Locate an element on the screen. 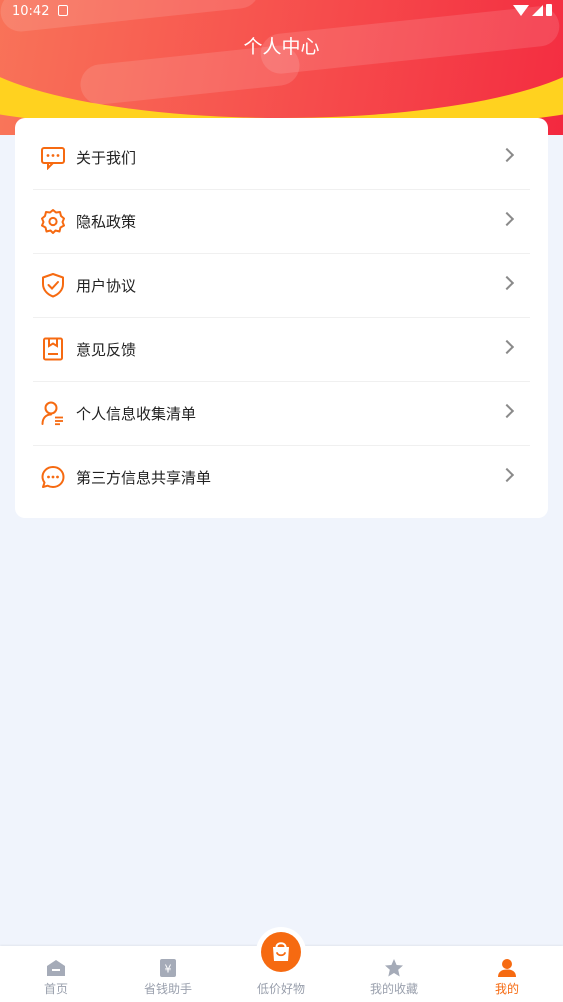 The height and width of the screenshot is (1002, 563). signal-icon is located at coordinates (537, 10).